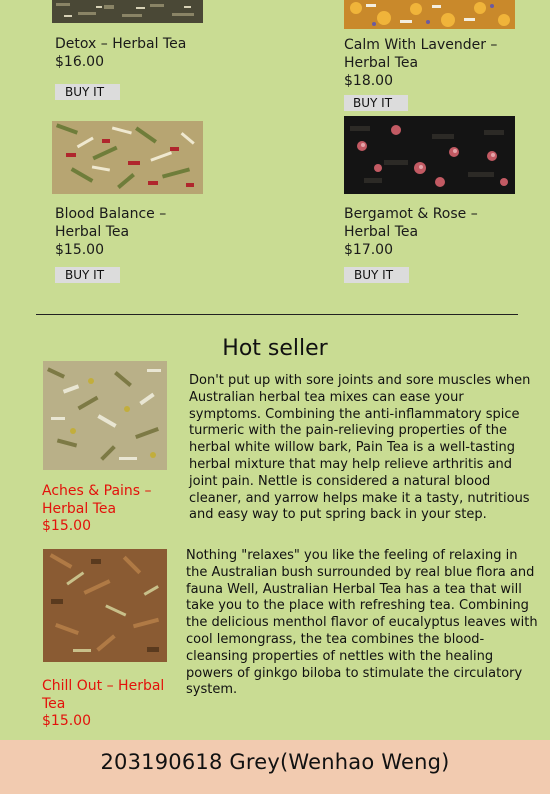  Describe the element at coordinates (275, 762) in the screenshot. I see `footer-text: 203190618 Grey(Wenhao Weng)` at that location.